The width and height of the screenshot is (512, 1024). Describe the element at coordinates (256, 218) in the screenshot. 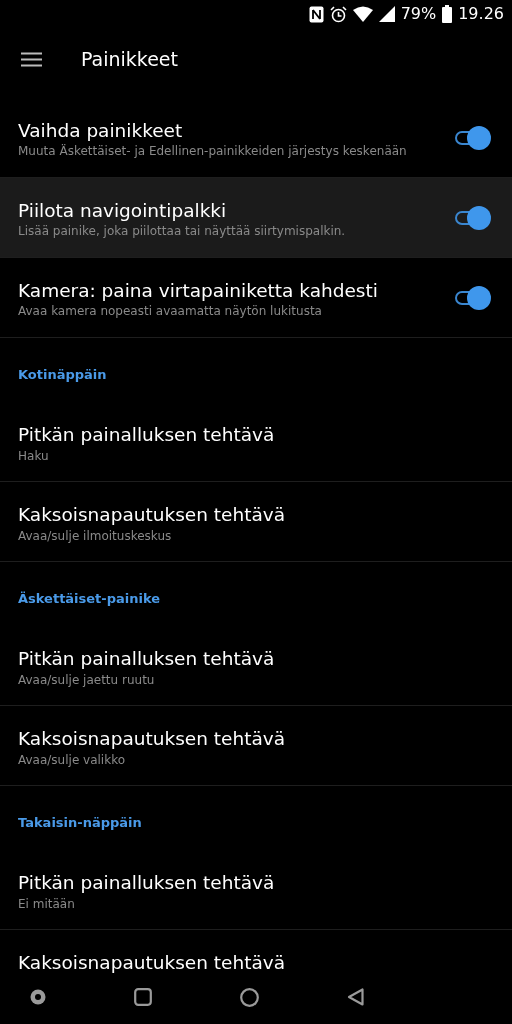

I see `setting-row: Piilota navigointipalkki Lisää painike, joka piilottaa tai näyttää siirtymispalkin.` at that location.